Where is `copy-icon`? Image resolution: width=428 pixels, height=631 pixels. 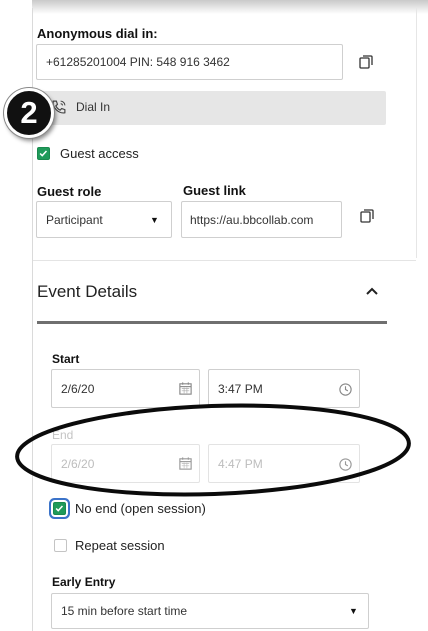 copy-icon is located at coordinates (366, 62).